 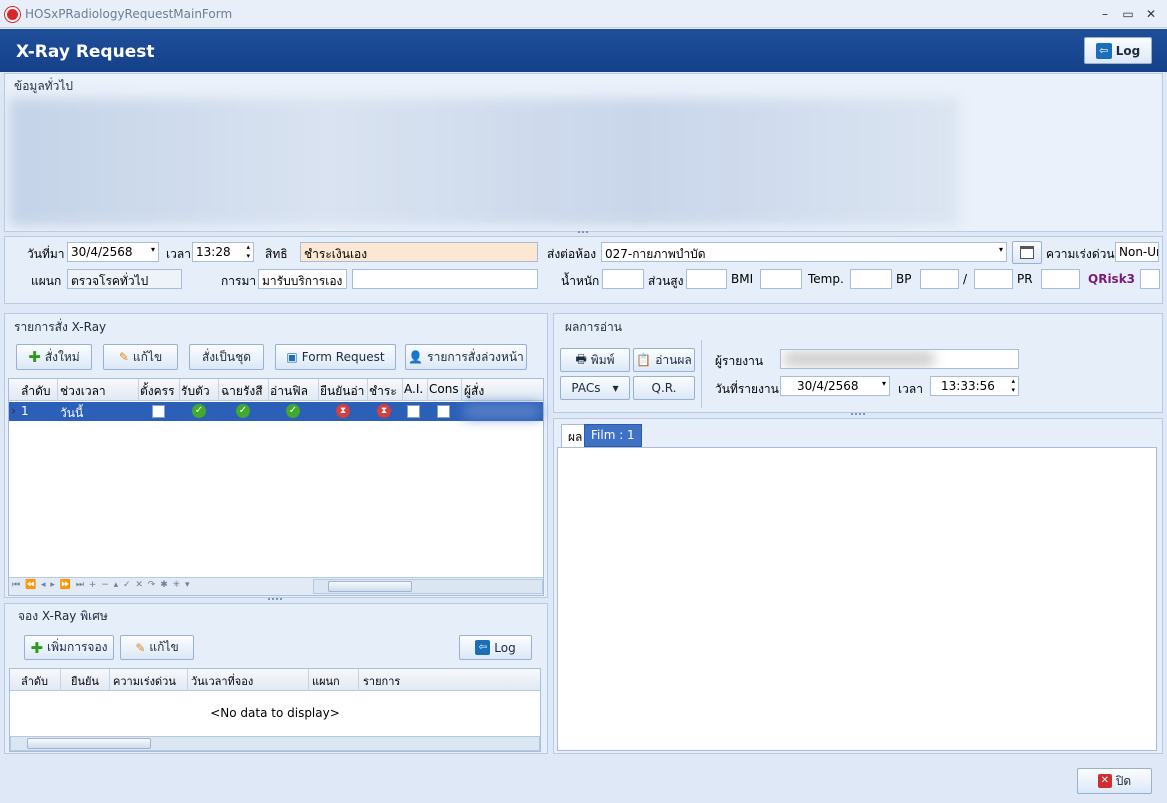 What do you see at coordinates (1060, 279) in the screenshot?
I see `pr-field` at bounding box center [1060, 279].